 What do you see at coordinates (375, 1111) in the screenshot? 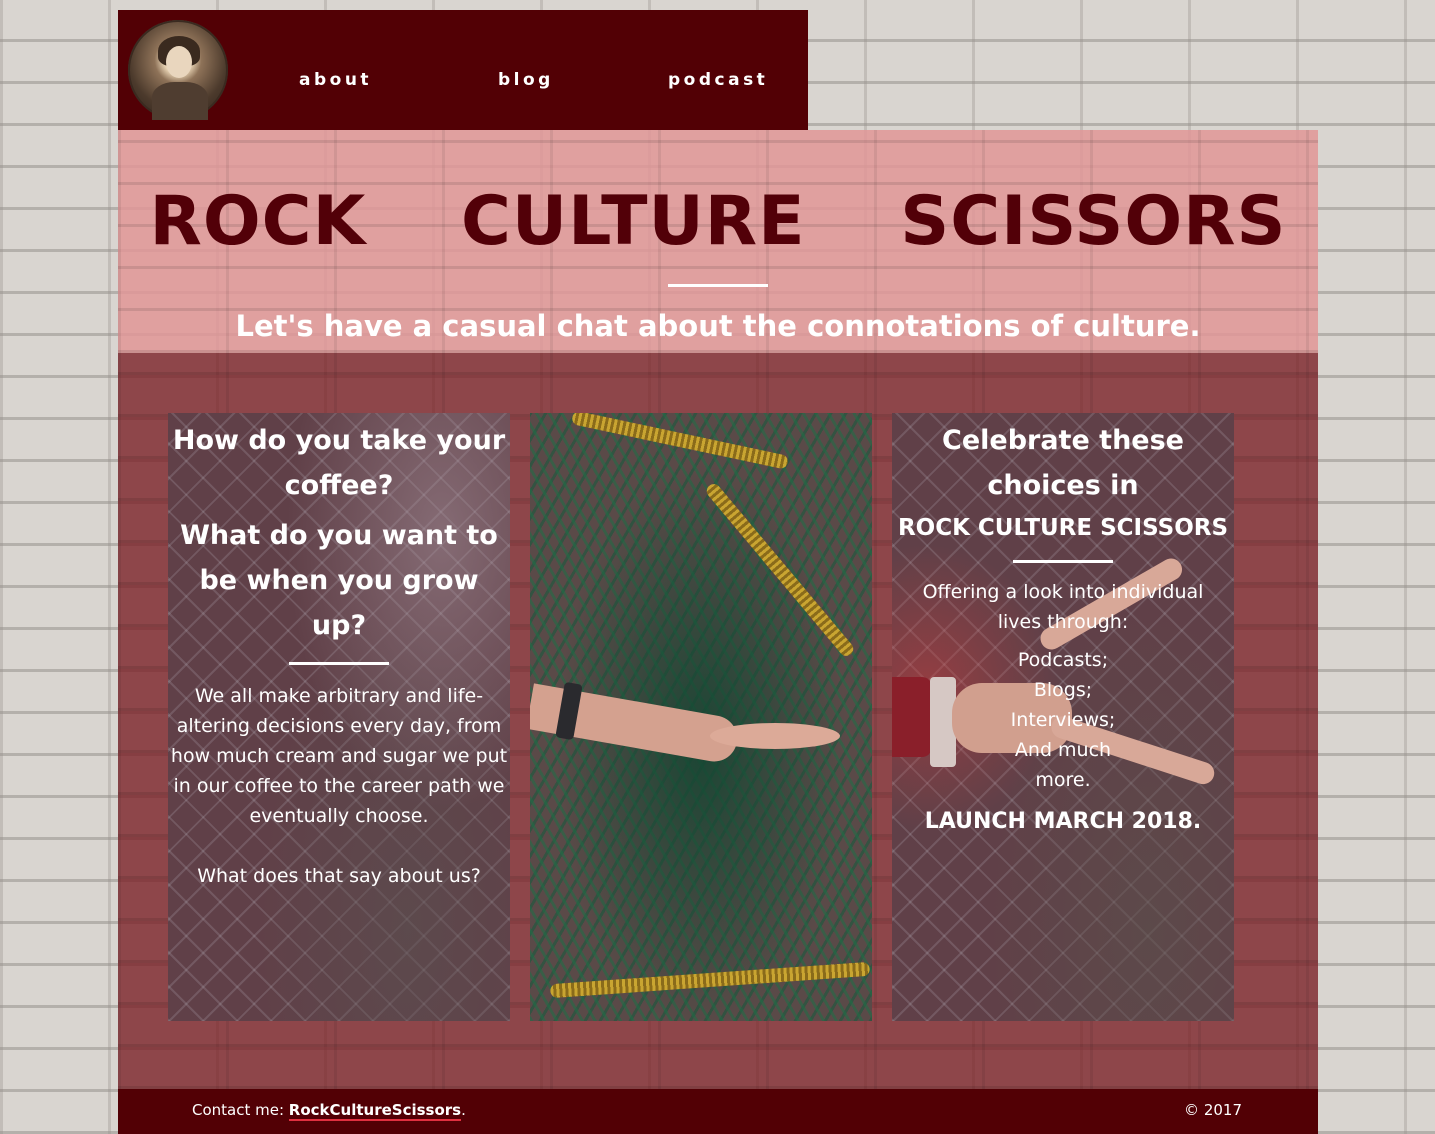
I see `contact-link: RockCultureScissors` at bounding box center [375, 1111].